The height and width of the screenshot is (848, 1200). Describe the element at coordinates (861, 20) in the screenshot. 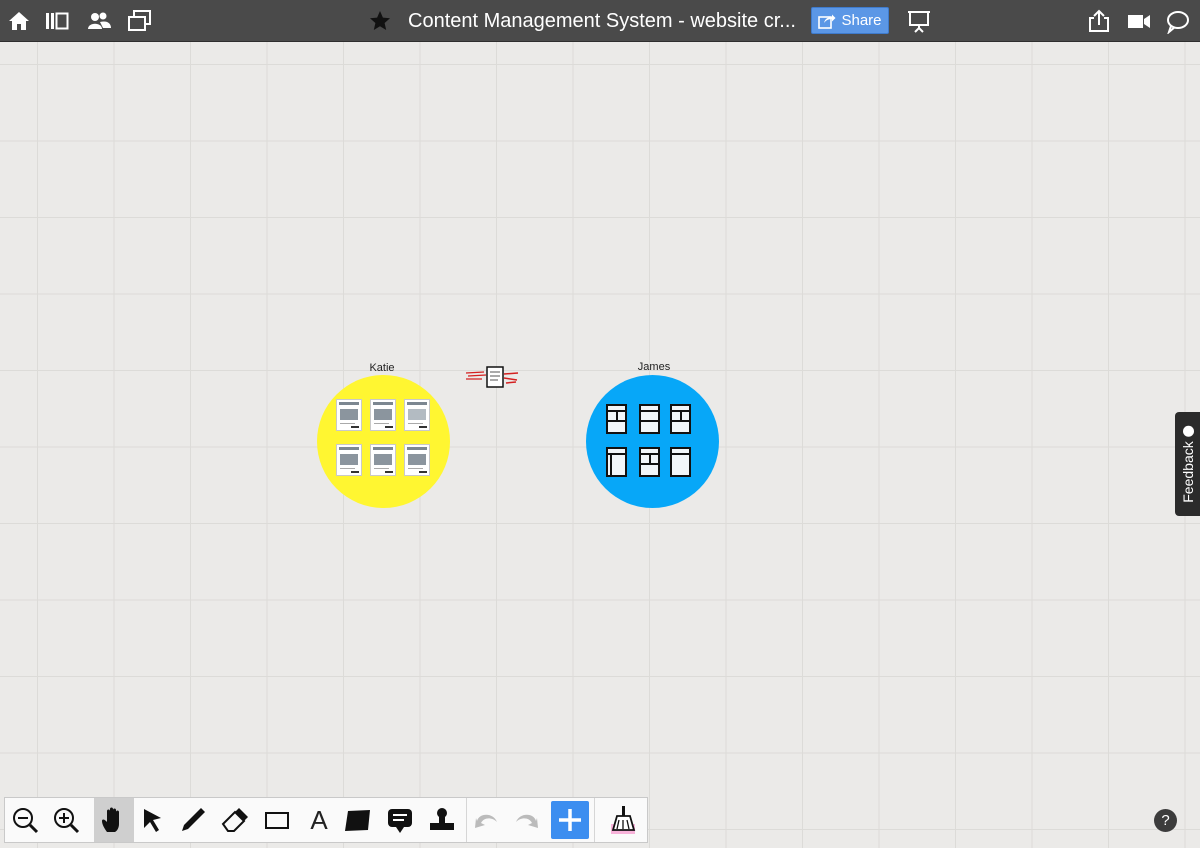

I see `share-label: Share` at that location.